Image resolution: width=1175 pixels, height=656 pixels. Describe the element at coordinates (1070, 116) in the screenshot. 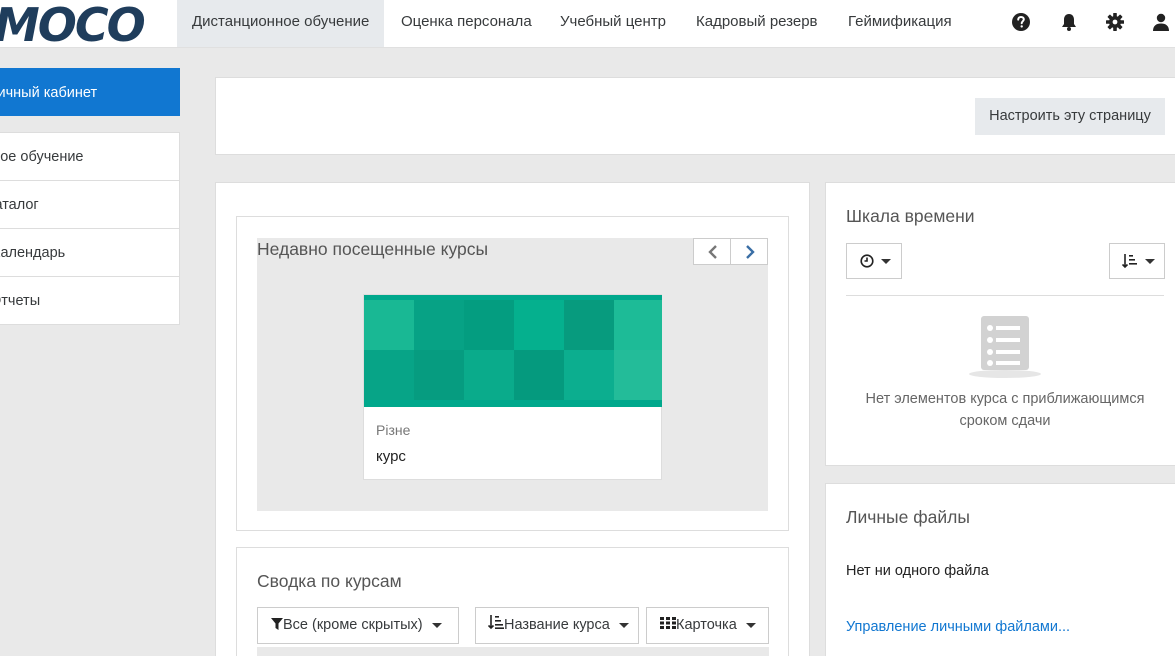

I see `customize-page-button: Настроить эту страницу` at that location.